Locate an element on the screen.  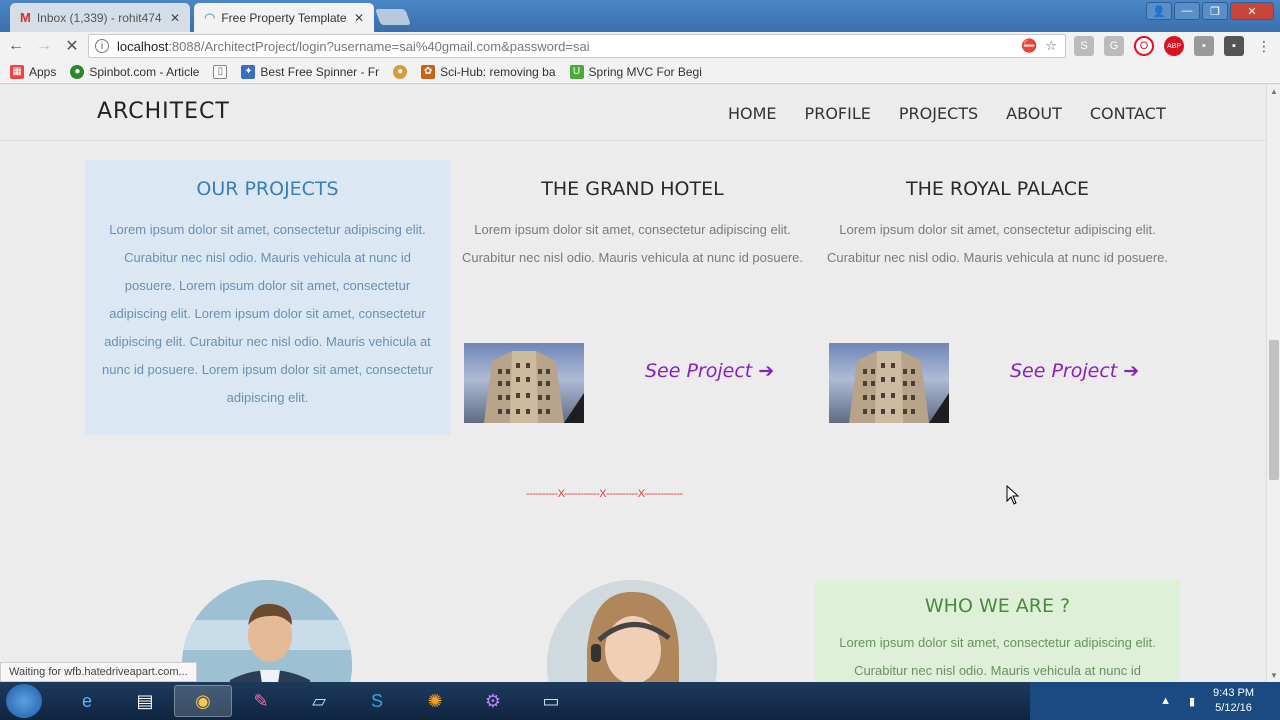
project-title: THE GRAND HOTEL is located at coordinates (632, 189).